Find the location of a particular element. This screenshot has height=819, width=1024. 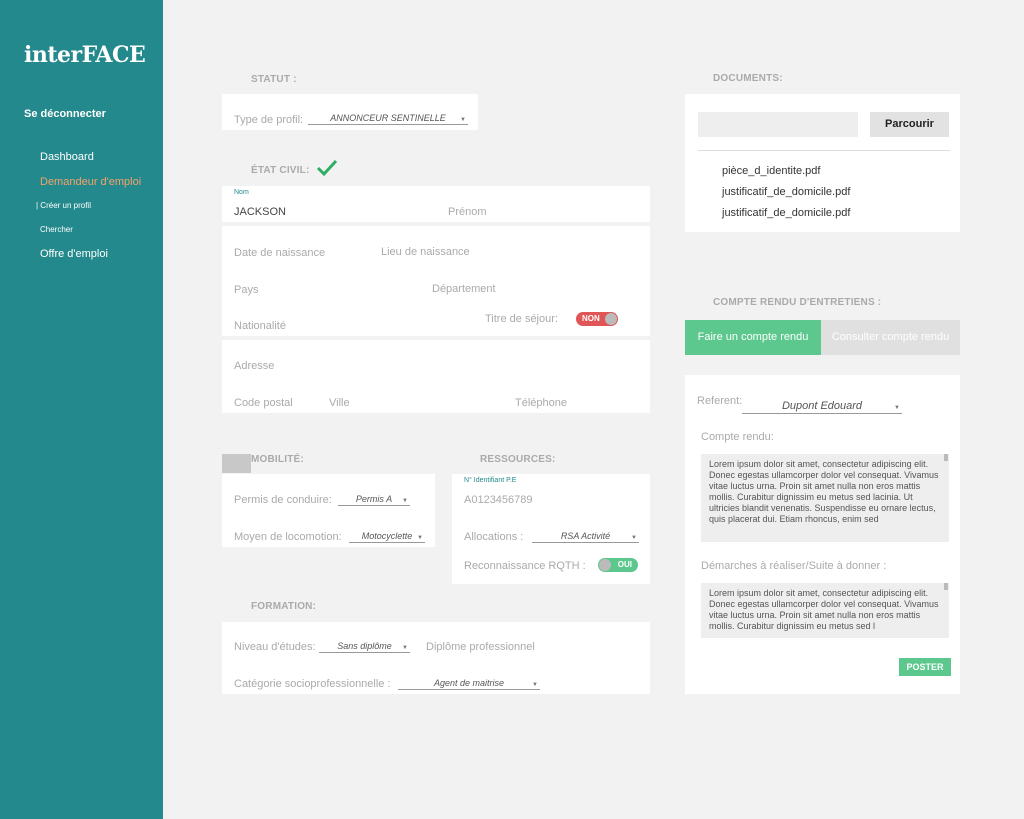

categorie-select: Agent de maitrise ▼ is located at coordinates (469, 683).